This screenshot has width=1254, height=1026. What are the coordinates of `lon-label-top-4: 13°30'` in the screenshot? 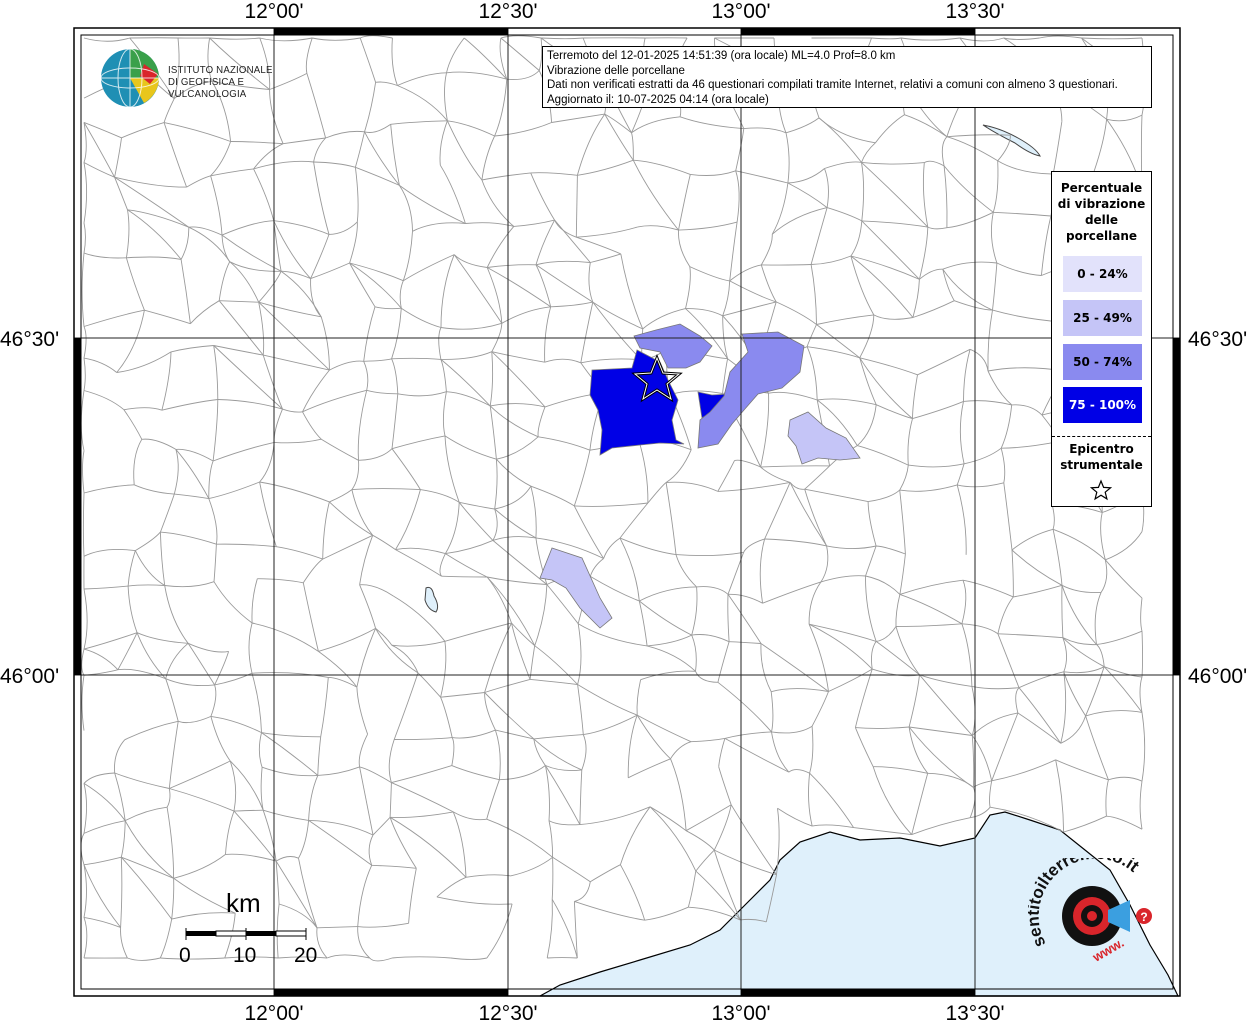 It's located at (974, 12).